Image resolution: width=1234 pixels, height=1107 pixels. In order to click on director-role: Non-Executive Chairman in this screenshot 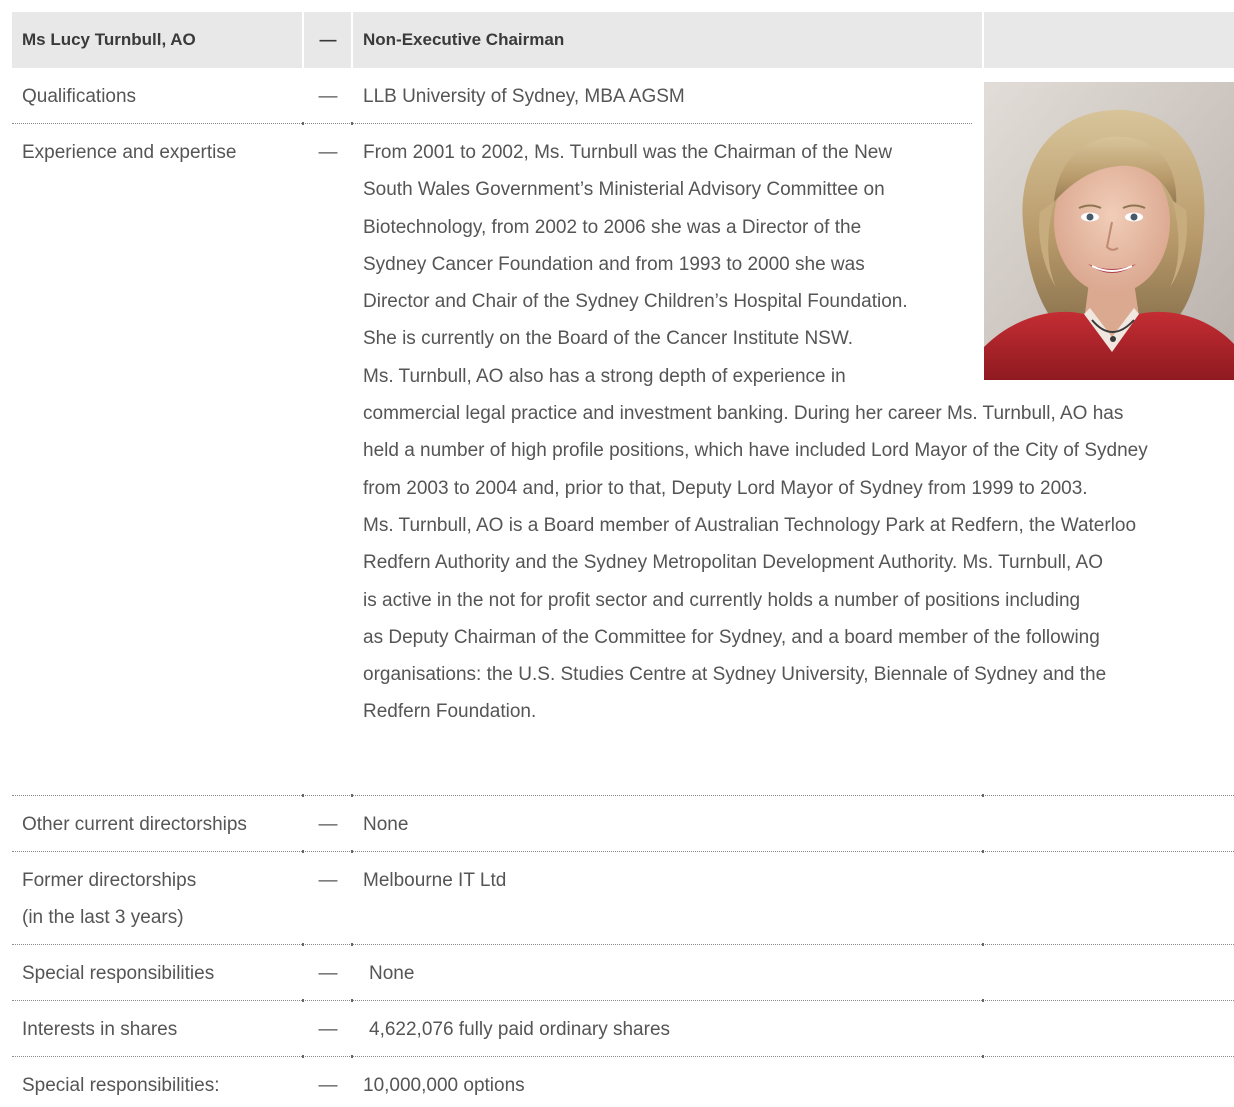, I will do `click(464, 39)`.